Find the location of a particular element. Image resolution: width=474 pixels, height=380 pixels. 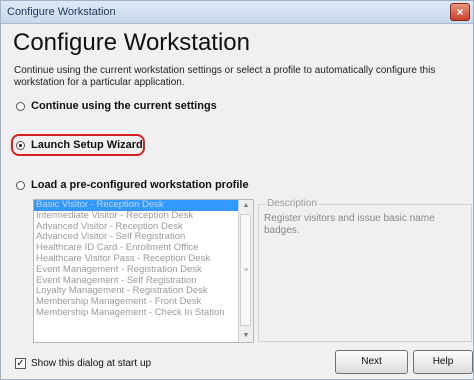

show-at-startup-checkbox: ✓ is located at coordinates (20, 363).